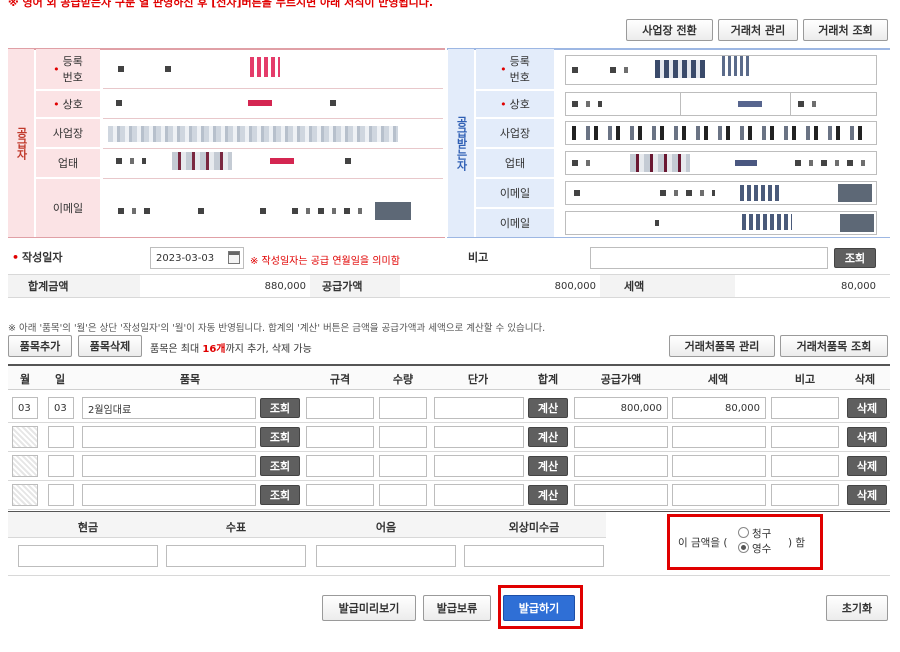 This screenshot has width=900, height=652. What do you see at coordinates (478, 257) in the screenshot?
I see `memo-label: 비고` at bounding box center [478, 257].